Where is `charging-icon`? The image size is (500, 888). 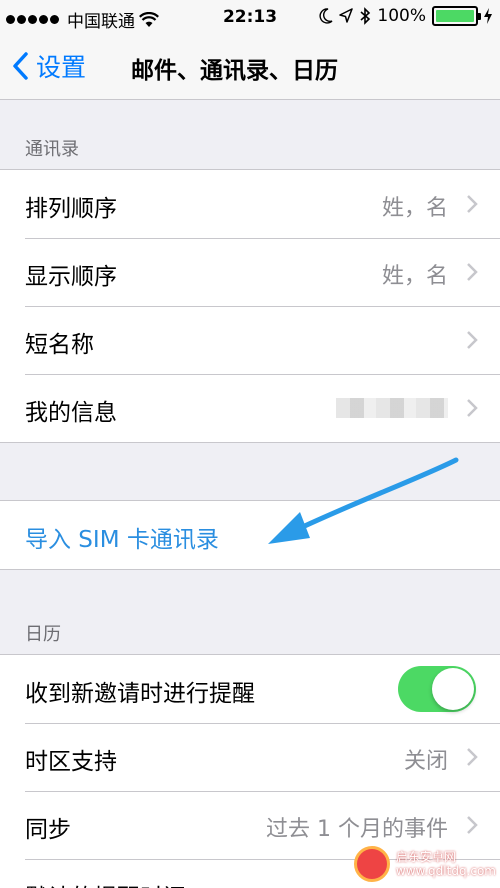 charging-icon is located at coordinates (488, 16).